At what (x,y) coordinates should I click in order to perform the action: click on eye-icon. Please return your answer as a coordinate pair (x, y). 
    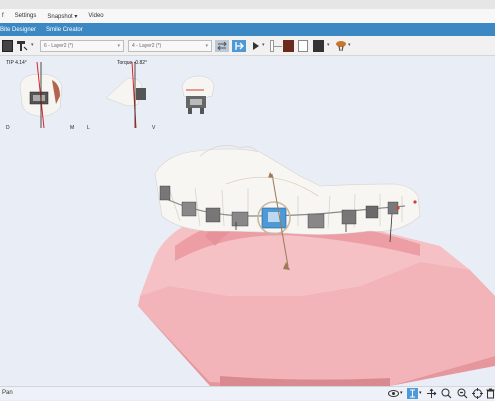
    Looking at the image, I should click on (393, 393).